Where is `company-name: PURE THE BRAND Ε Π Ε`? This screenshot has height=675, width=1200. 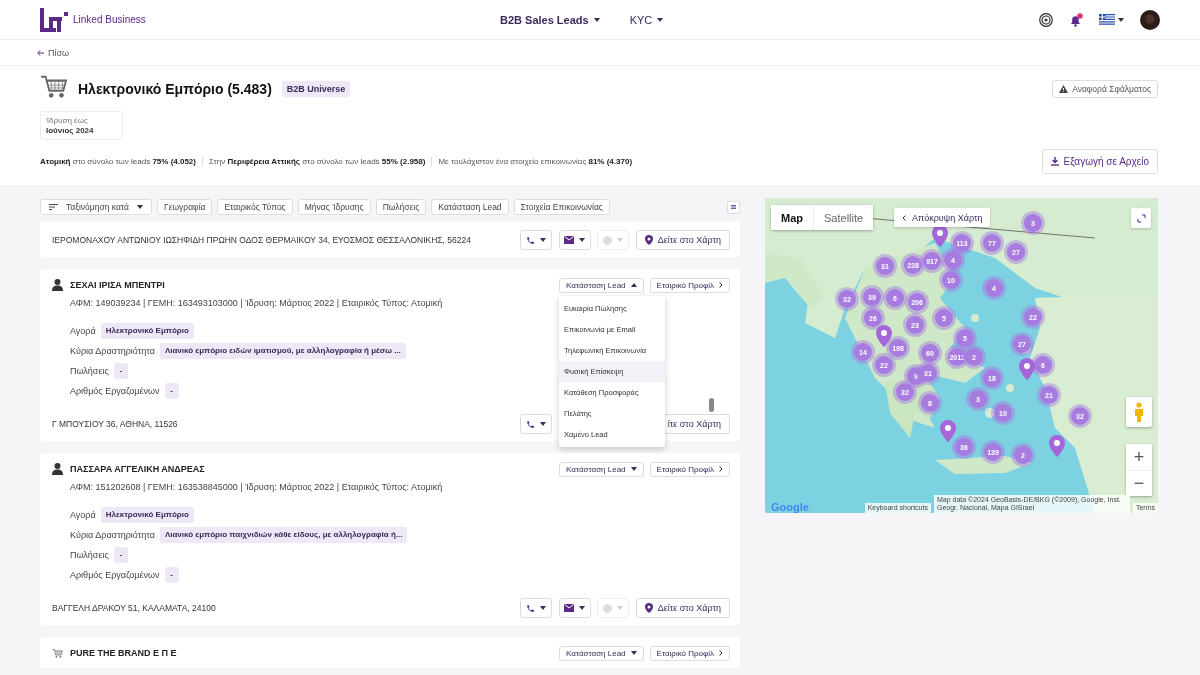 company-name: PURE THE BRAND Ε Π Ε is located at coordinates (123, 653).